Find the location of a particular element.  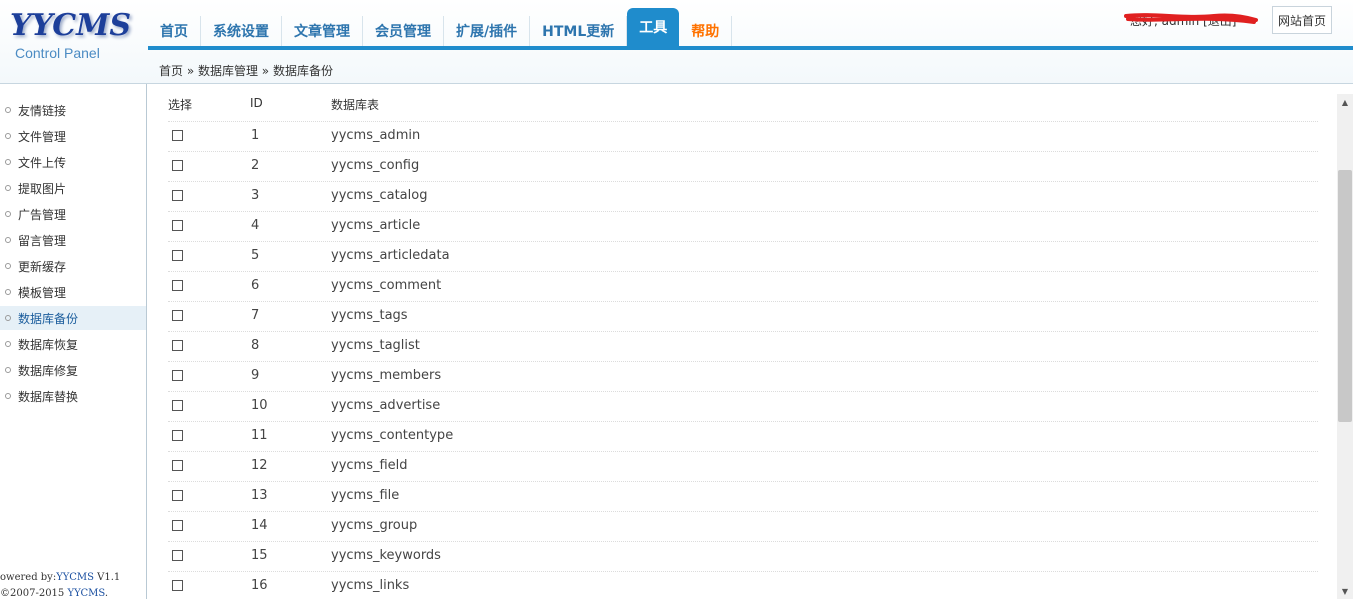

nav-member-management: 会员管理 is located at coordinates (403, 31).